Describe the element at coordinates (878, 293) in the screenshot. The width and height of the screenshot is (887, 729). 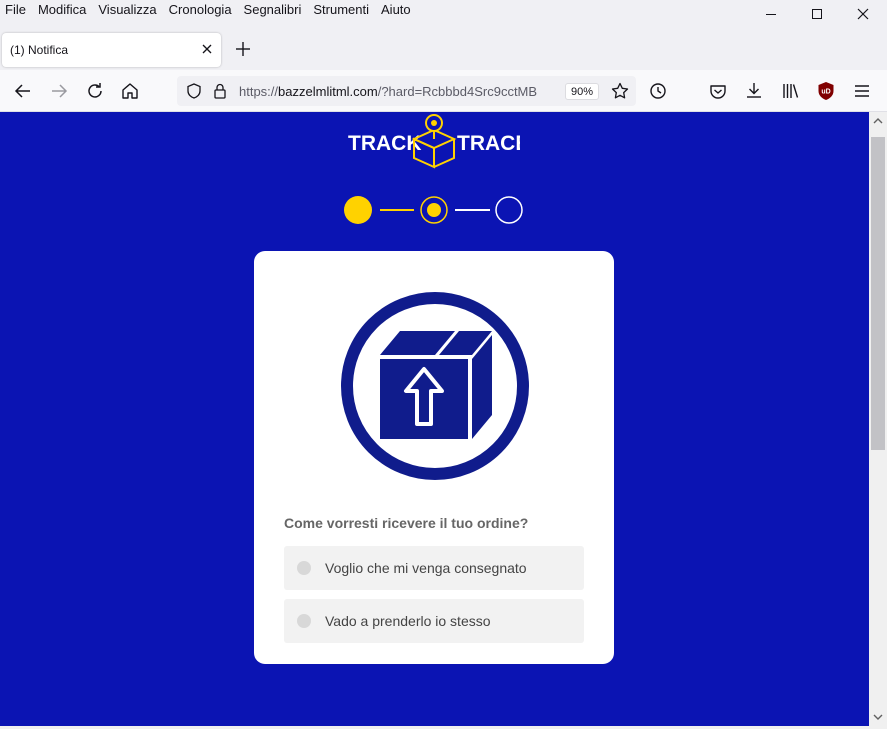
I see `scroll-thumb` at that location.